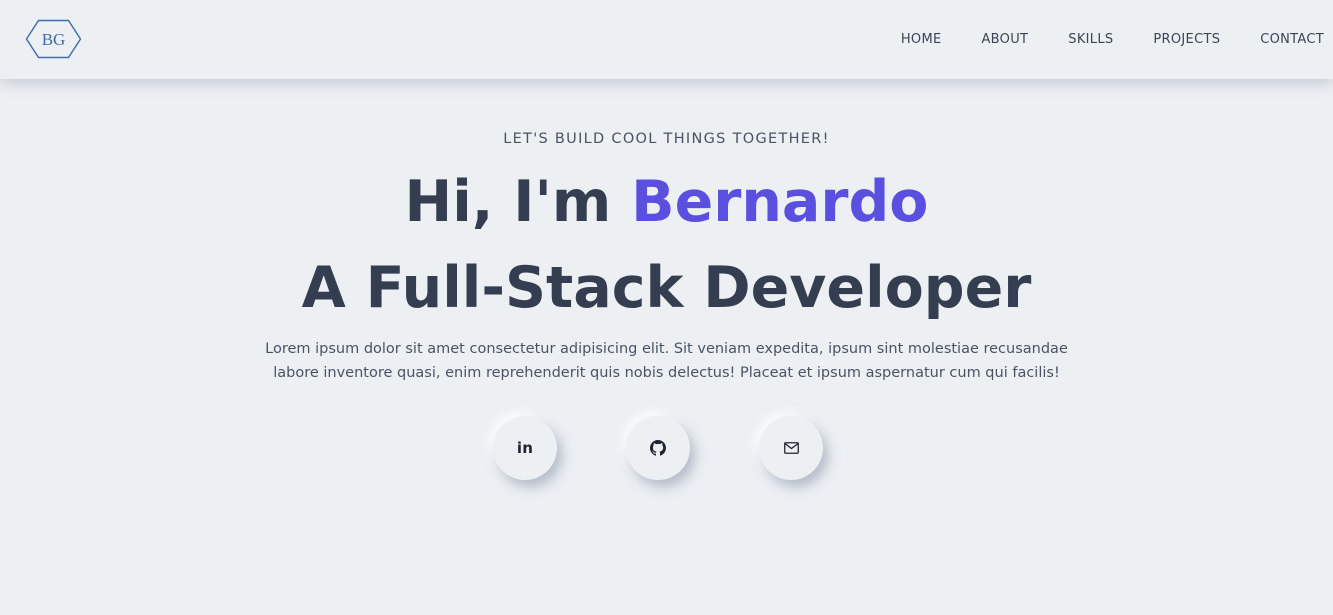  Describe the element at coordinates (666, 139) in the screenshot. I see `hero-tagline: LET'S BUILD COOL THINGS TOGETHER!` at that location.